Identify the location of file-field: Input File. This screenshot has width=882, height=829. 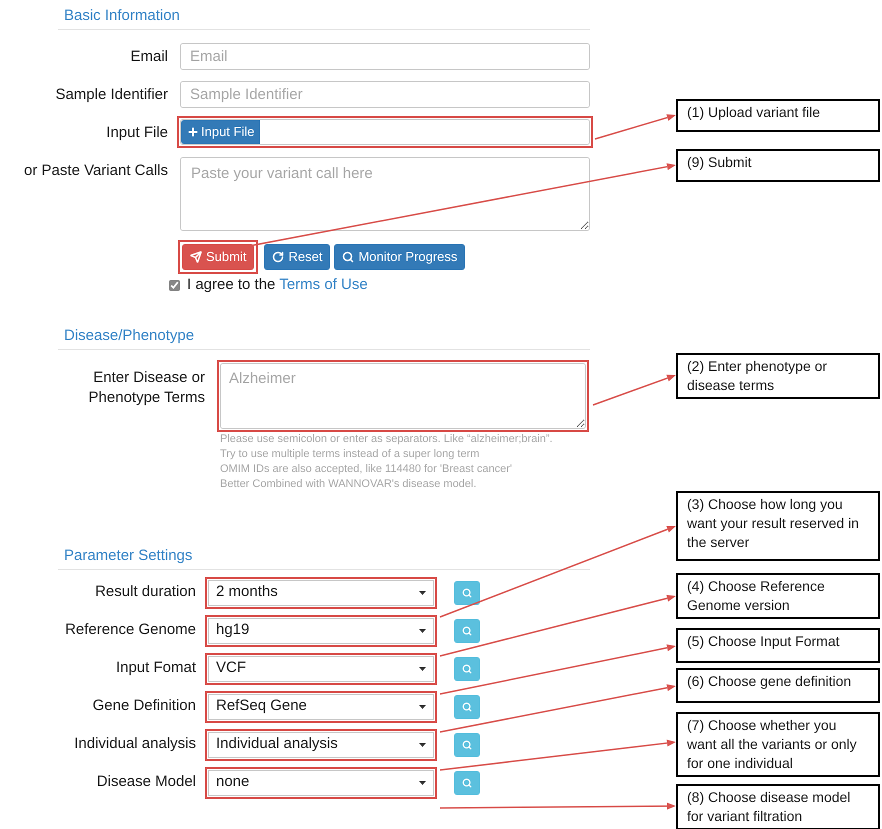
(385, 132).